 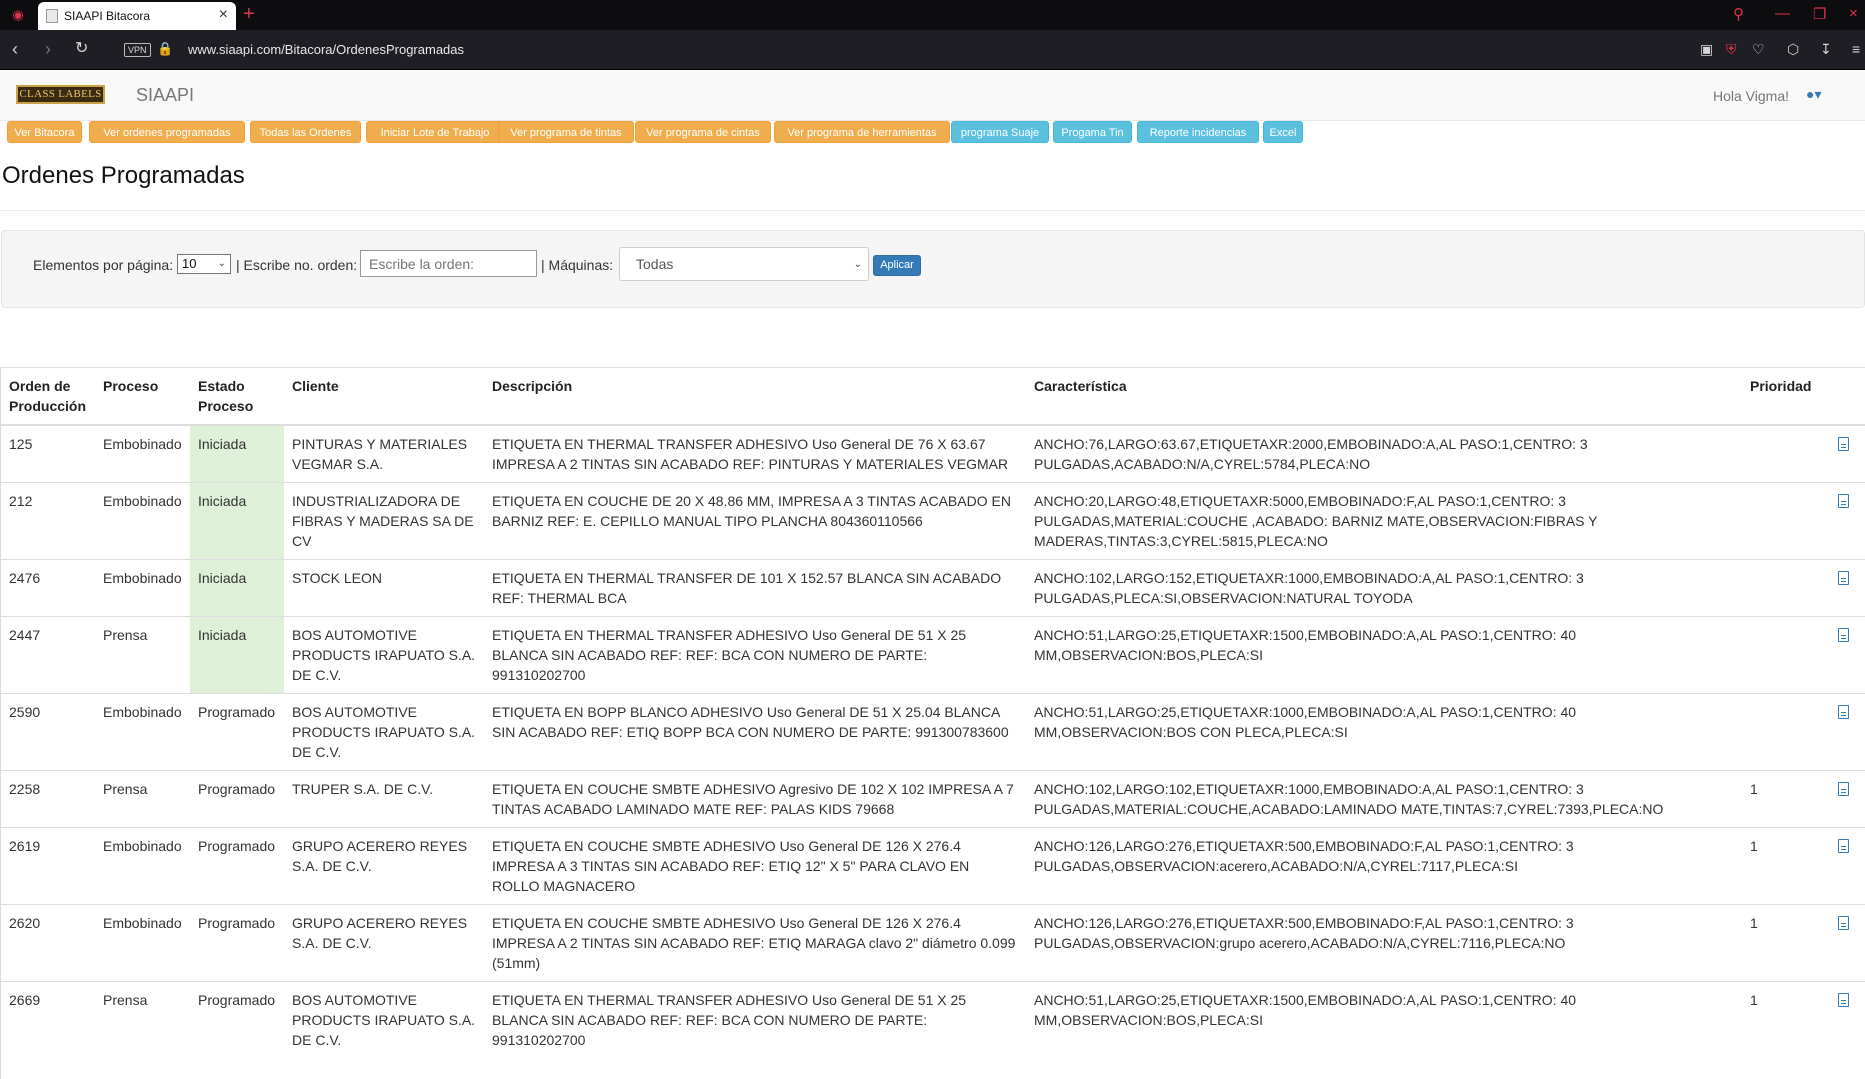 What do you see at coordinates (142, 396) in the screenshot?
I see `header-proceso: Proceso` at bounding box center [142, 396].